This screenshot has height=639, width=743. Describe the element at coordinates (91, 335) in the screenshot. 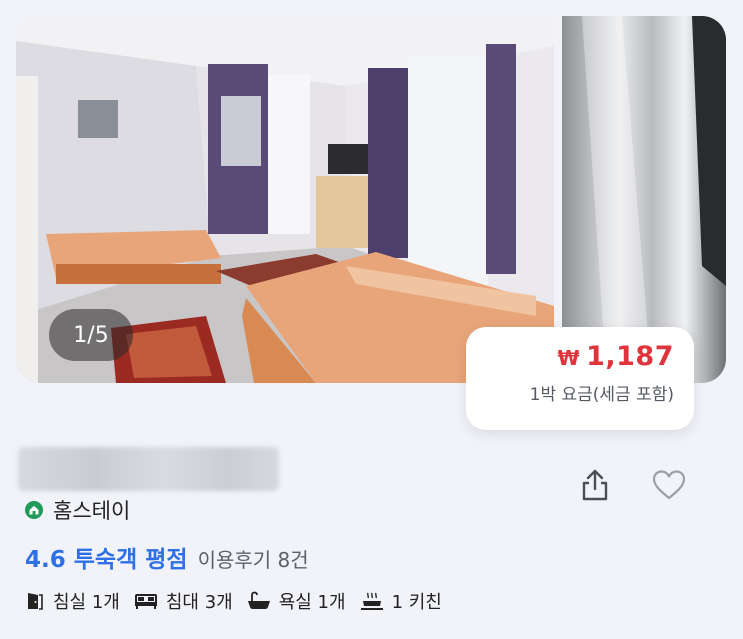

I see `photo-counter: 1/5` at that location.